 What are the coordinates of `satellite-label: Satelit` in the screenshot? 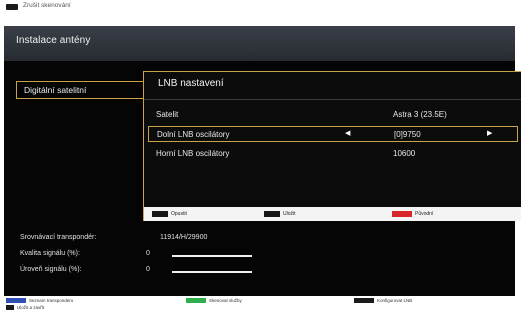 It's located at (167, 114).